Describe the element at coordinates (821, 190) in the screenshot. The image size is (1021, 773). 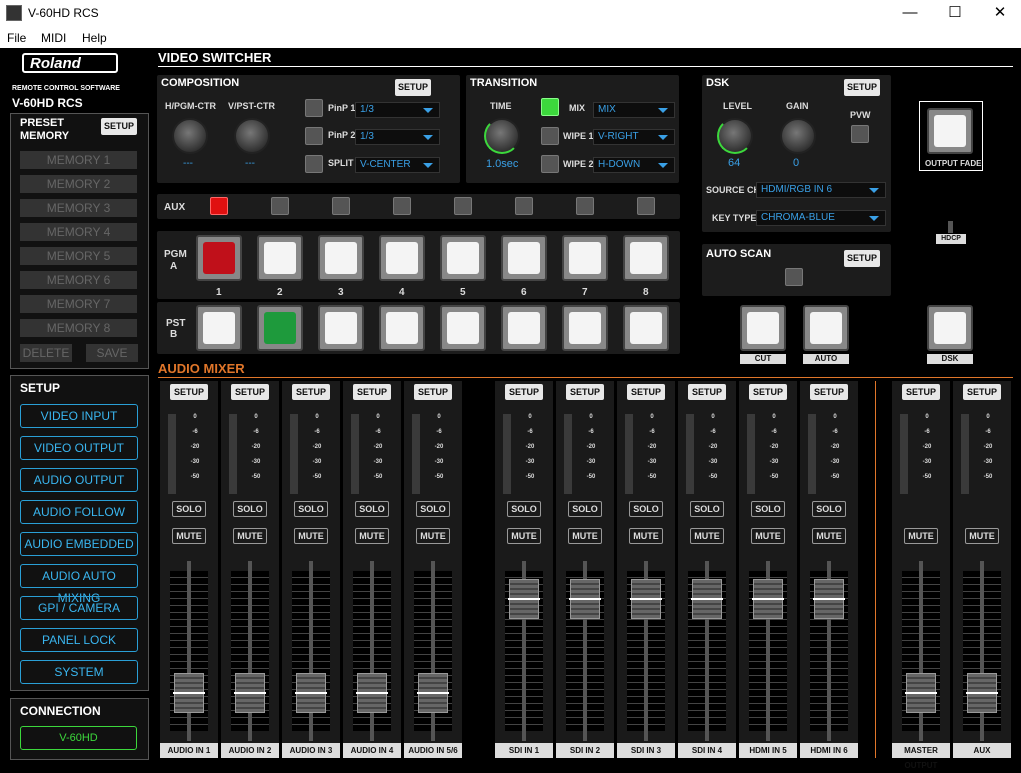
I see `source-ch-select: HDMI/RGB IN 6` at that location.